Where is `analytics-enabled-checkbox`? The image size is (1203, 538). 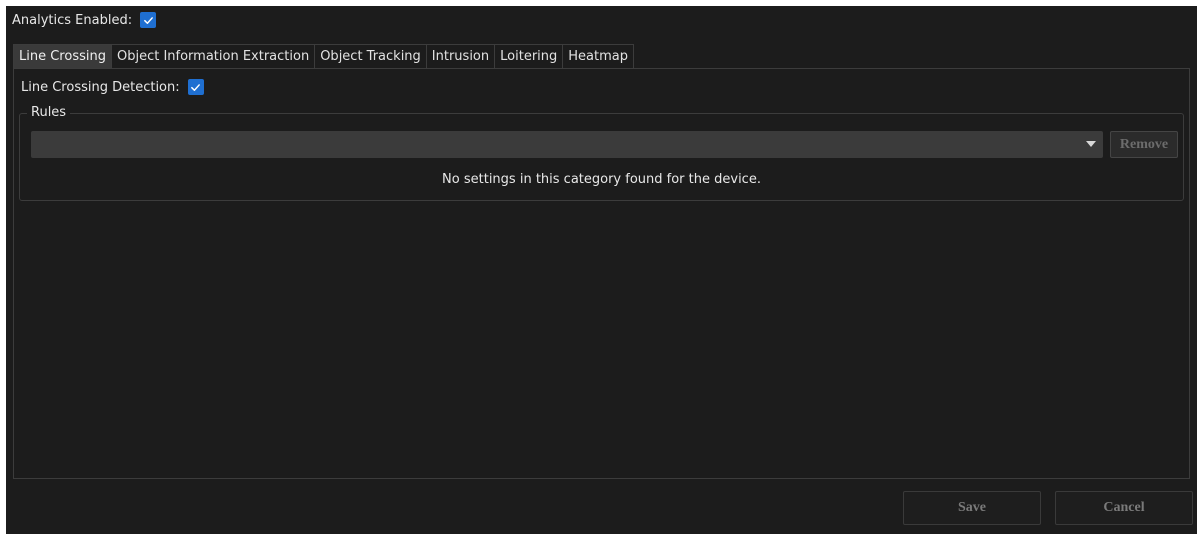
analytics-enabled-checkbox is located at coordinates (148, 20).